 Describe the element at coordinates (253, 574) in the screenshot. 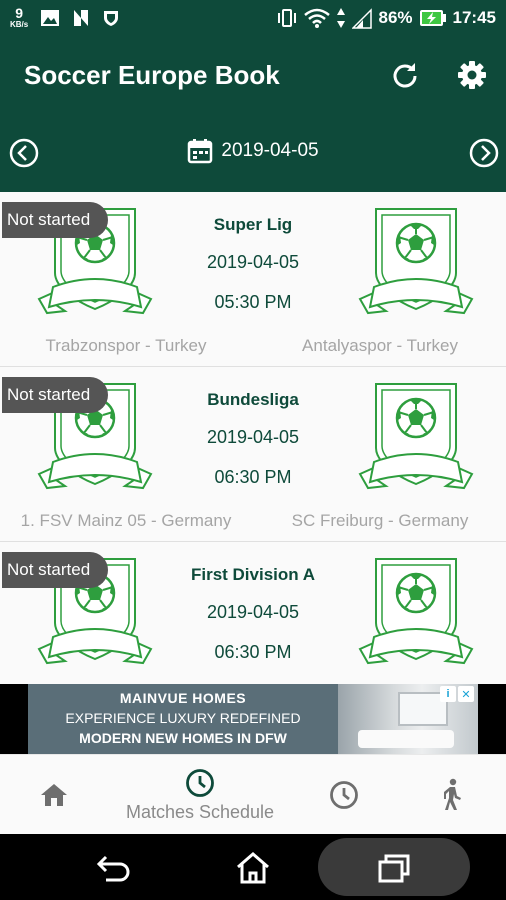

I see `league-name: First Division A` at that location.